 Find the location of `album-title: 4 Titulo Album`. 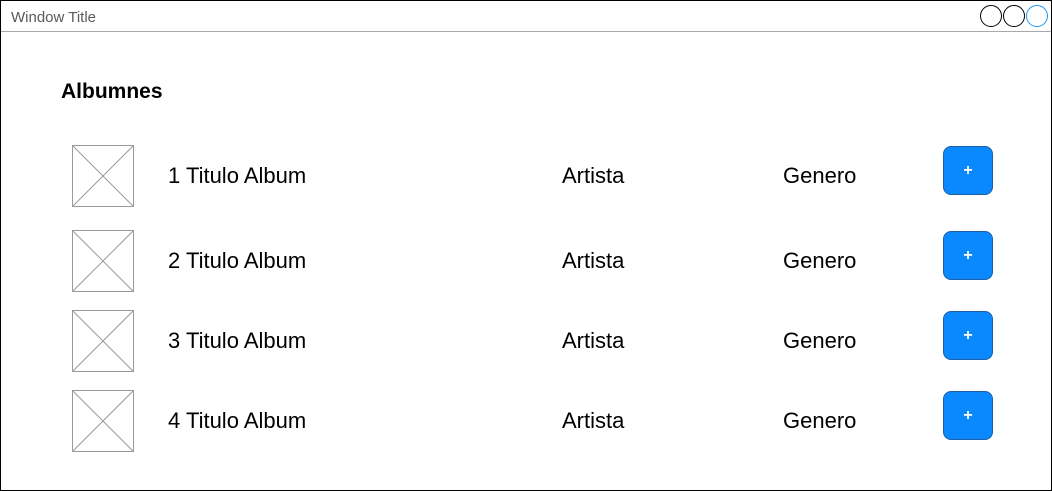

album-title: 4 Titulo Album is located at coordinates (237, 420).